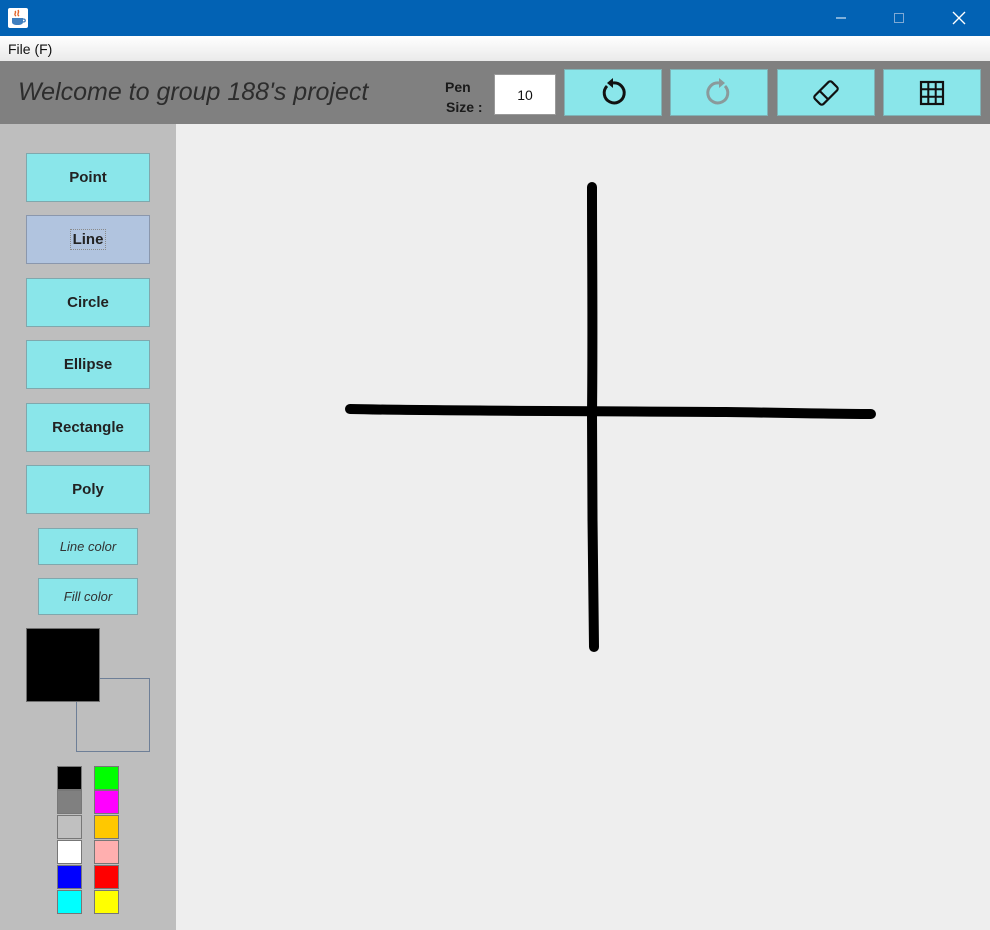  Describe the element at coordinates (495, 48) in the screenshot. I see `menu-bar: File (F)` at that location.